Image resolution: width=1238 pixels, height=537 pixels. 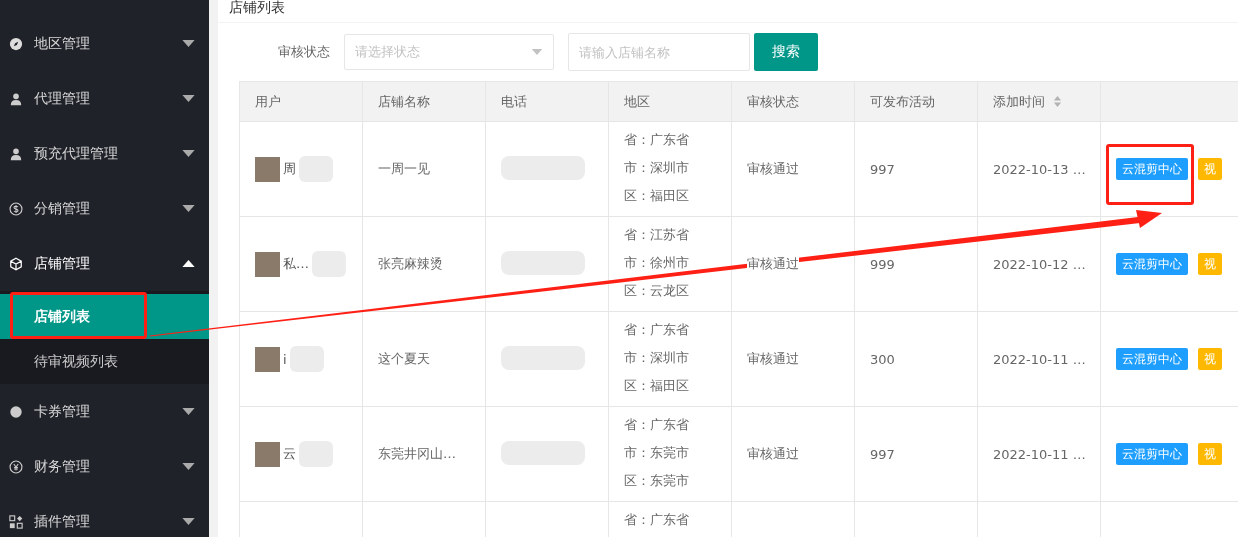 What do you see at coordinates (410, 263) in the screenshot?
I see `shop-name: 张亮麻辣烫` at bounding box center [410, 263].